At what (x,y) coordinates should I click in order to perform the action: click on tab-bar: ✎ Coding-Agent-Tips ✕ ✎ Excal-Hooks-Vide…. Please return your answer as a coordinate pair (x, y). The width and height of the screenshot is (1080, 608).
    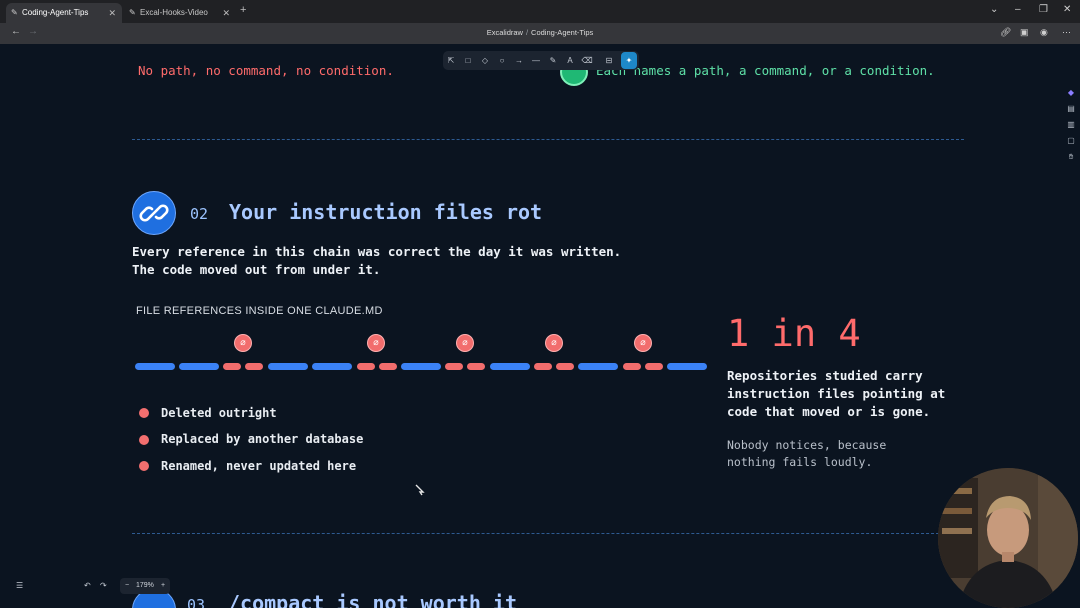
    Looking at the image, I should click on (540, 11).